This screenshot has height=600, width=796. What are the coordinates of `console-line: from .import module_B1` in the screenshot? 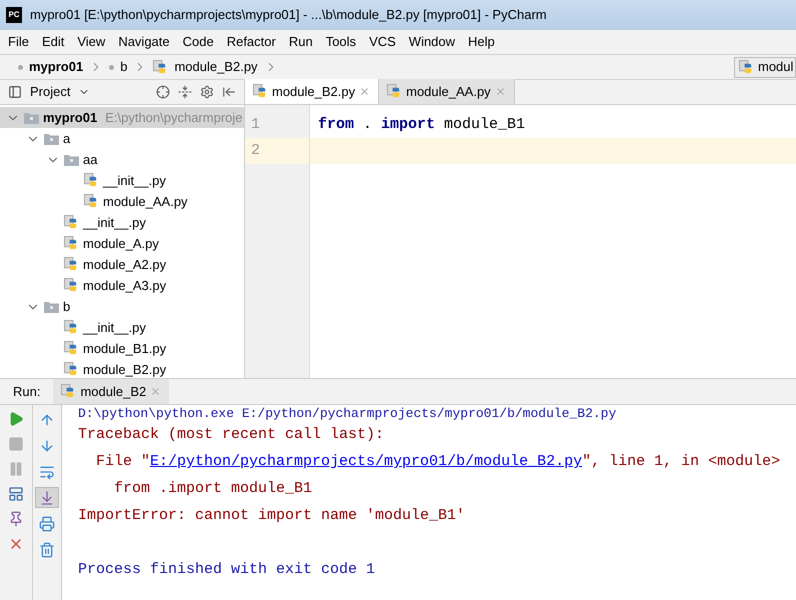 It's located at (213, 489).